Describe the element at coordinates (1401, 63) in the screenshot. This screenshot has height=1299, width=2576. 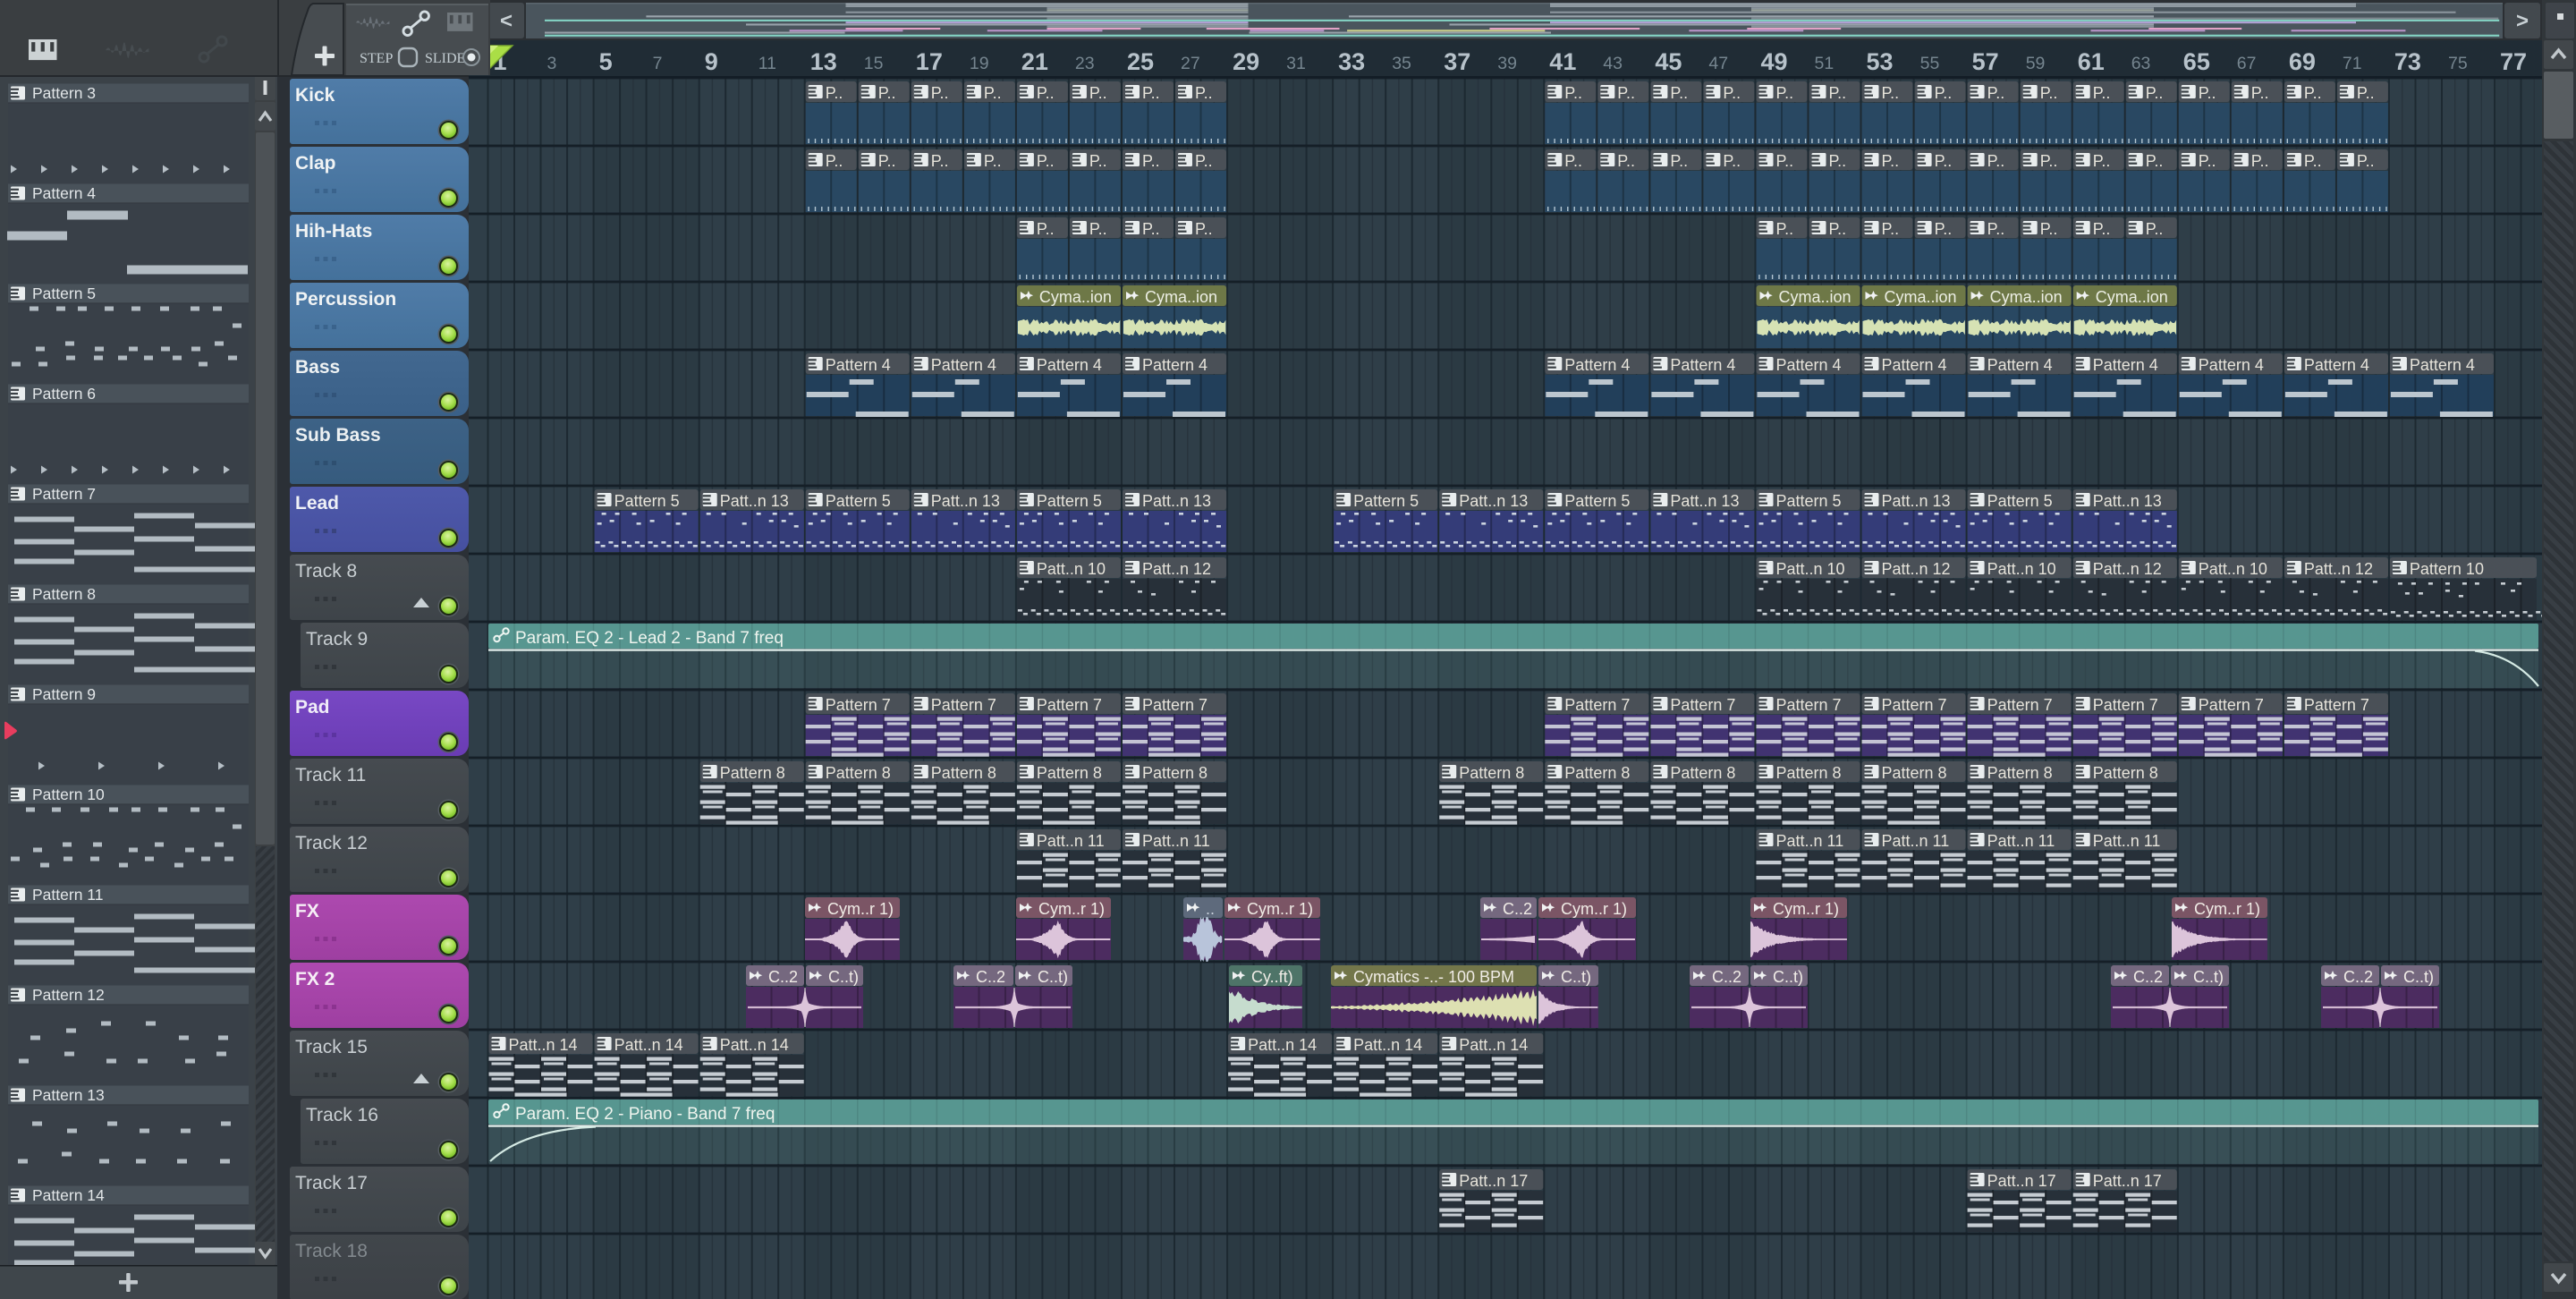
I see `svg-text: 35` at that location.